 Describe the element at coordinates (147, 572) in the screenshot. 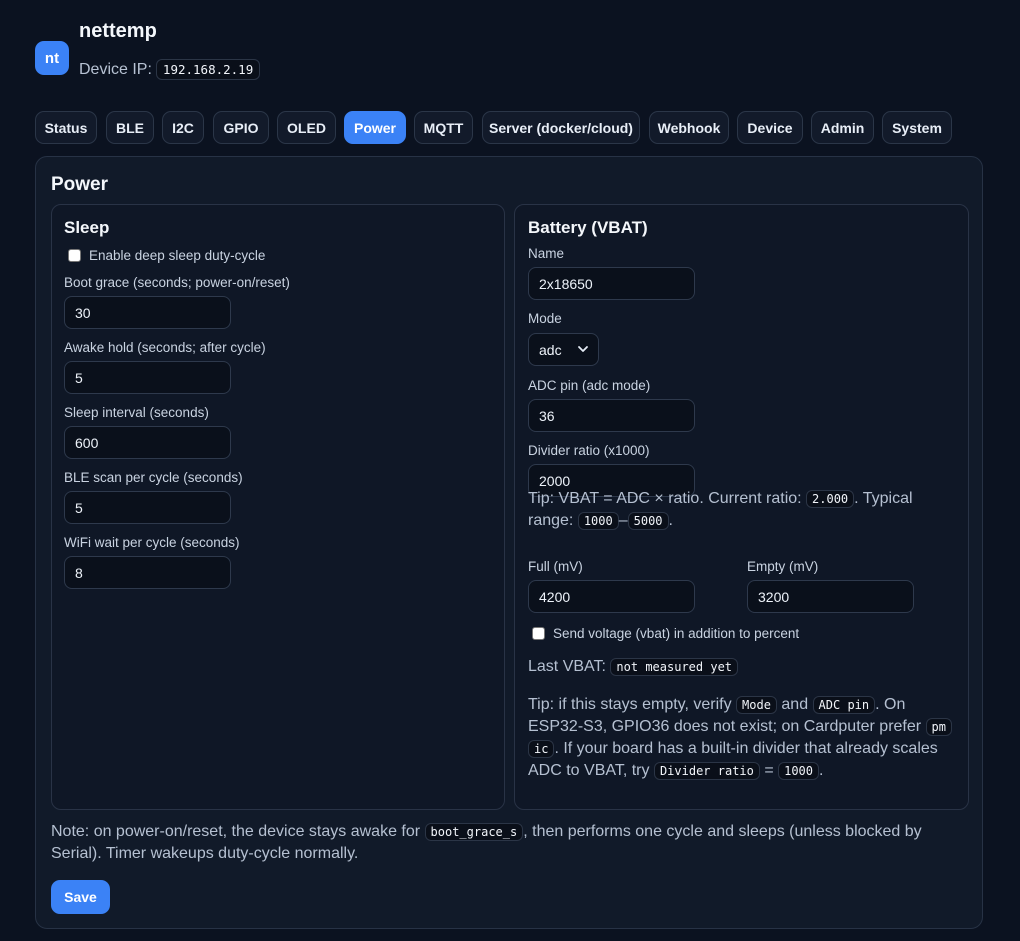

I see `wifi-wait-input` at that location.